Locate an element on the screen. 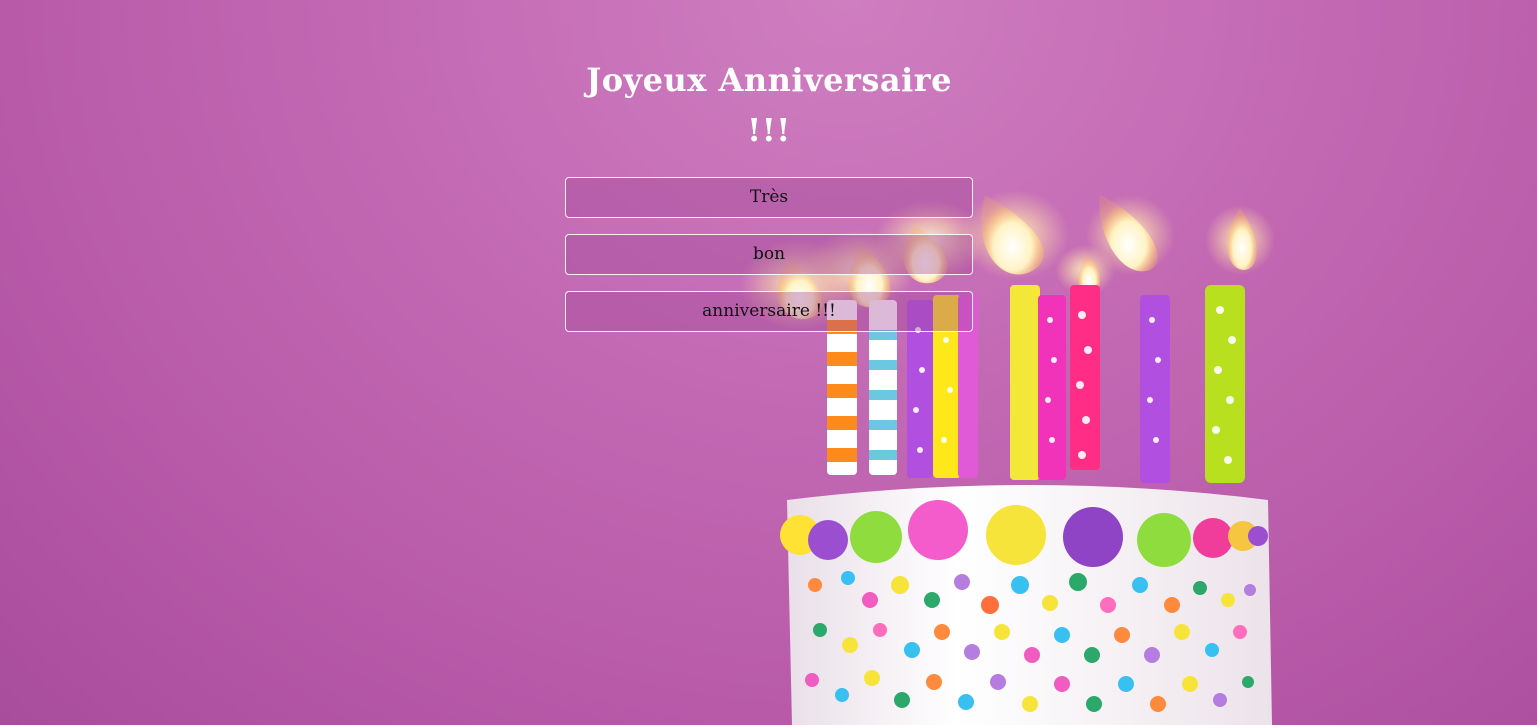 This screenshot has height=725, width=1537. word-button-anniversaire: anniversaire !!! is located at coordinates (769, 311).